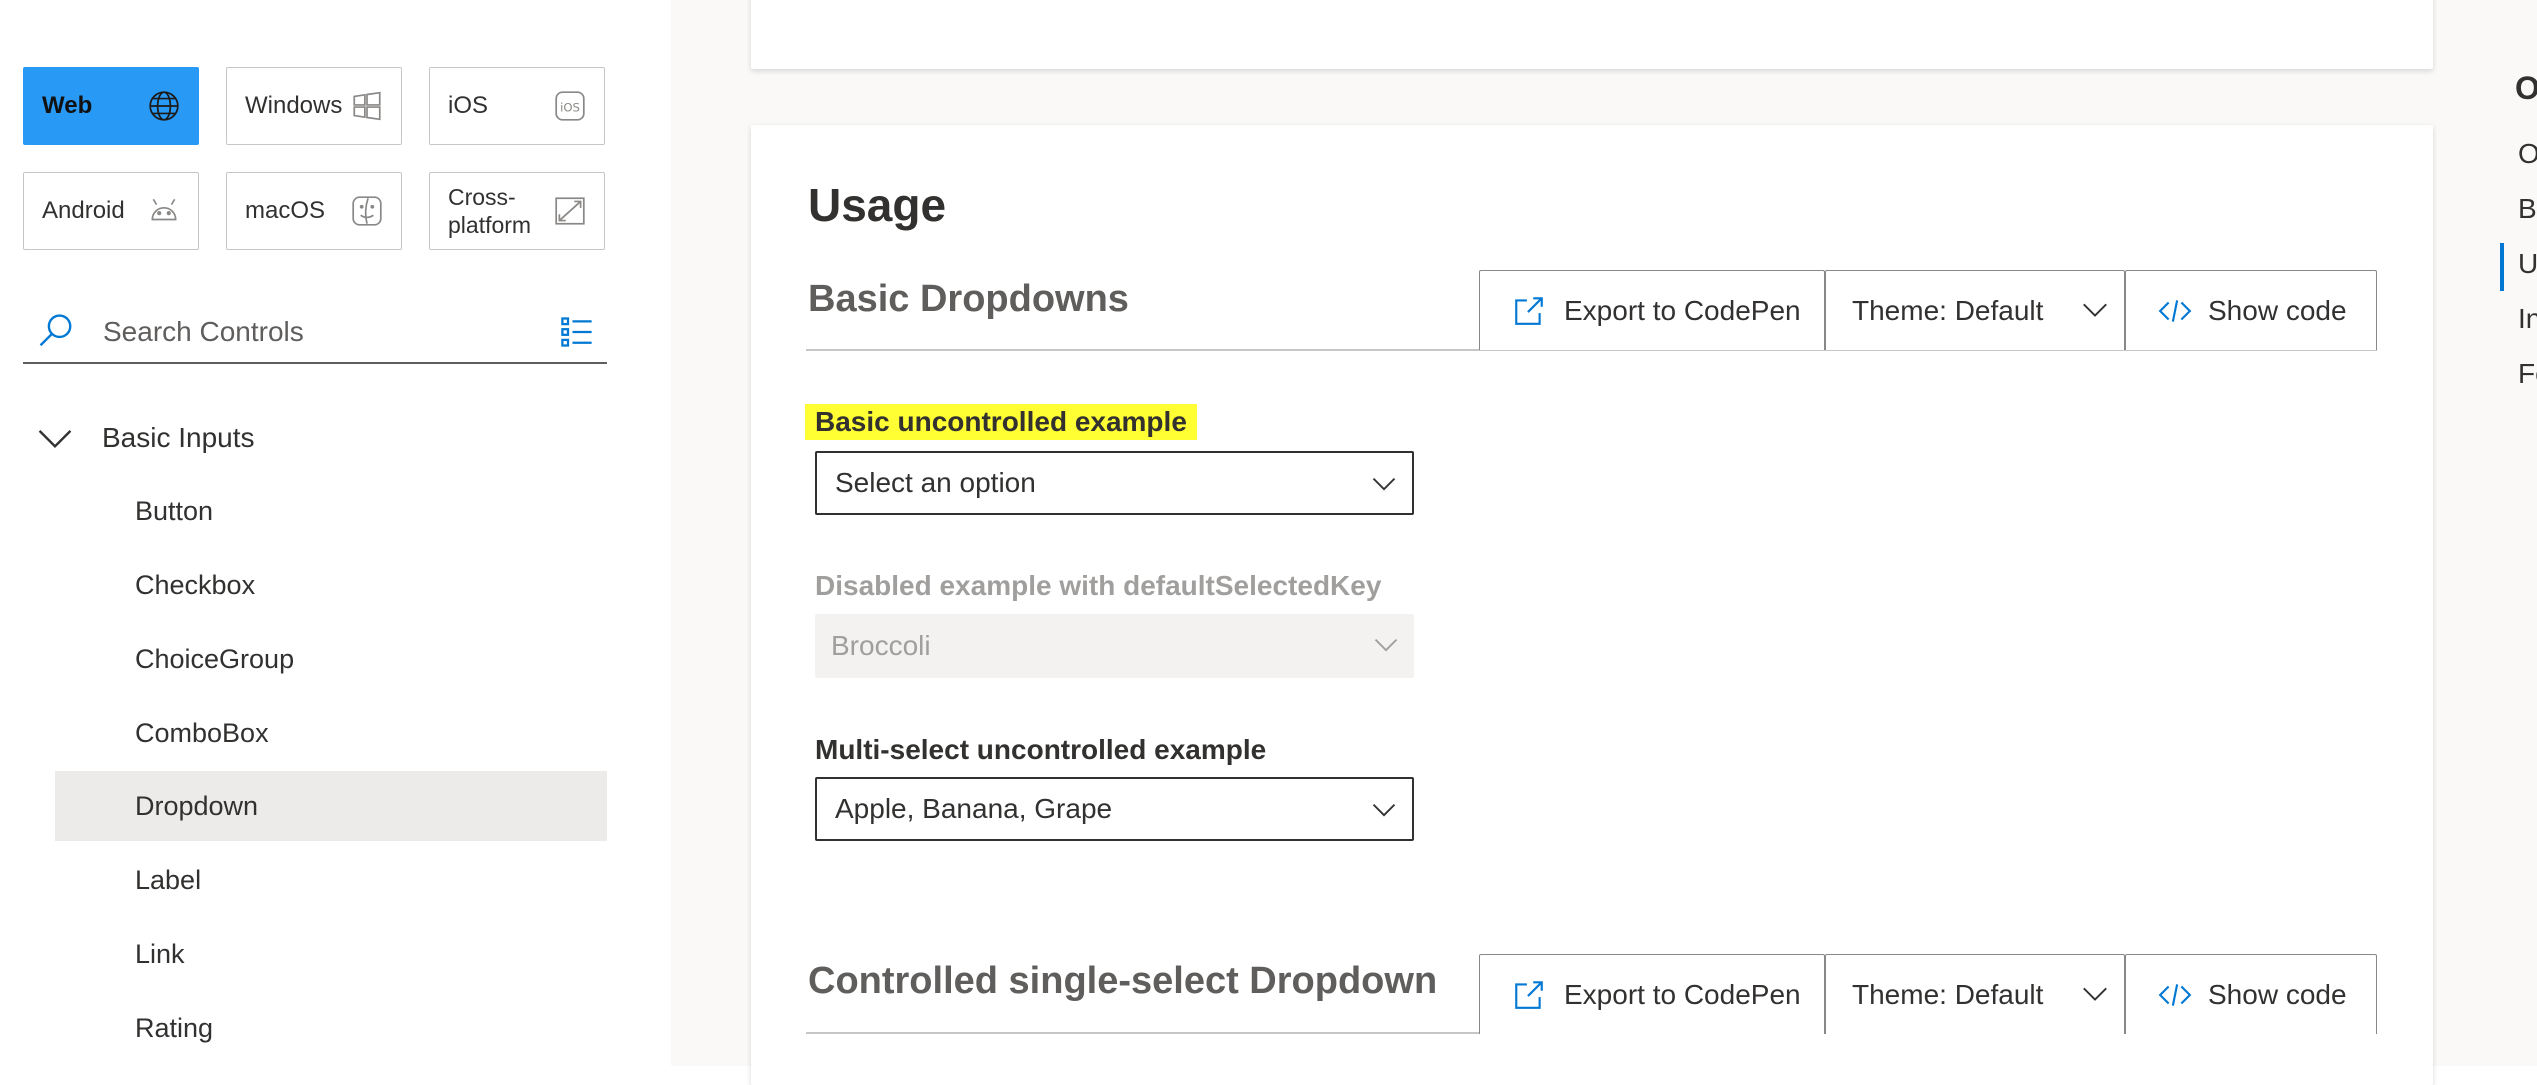 The image size is (2537, 1085). What do you see at coordinates (2502, 267) in the screenshot?
I see `toc-active-indicator` at bounding box center [2502, 267].